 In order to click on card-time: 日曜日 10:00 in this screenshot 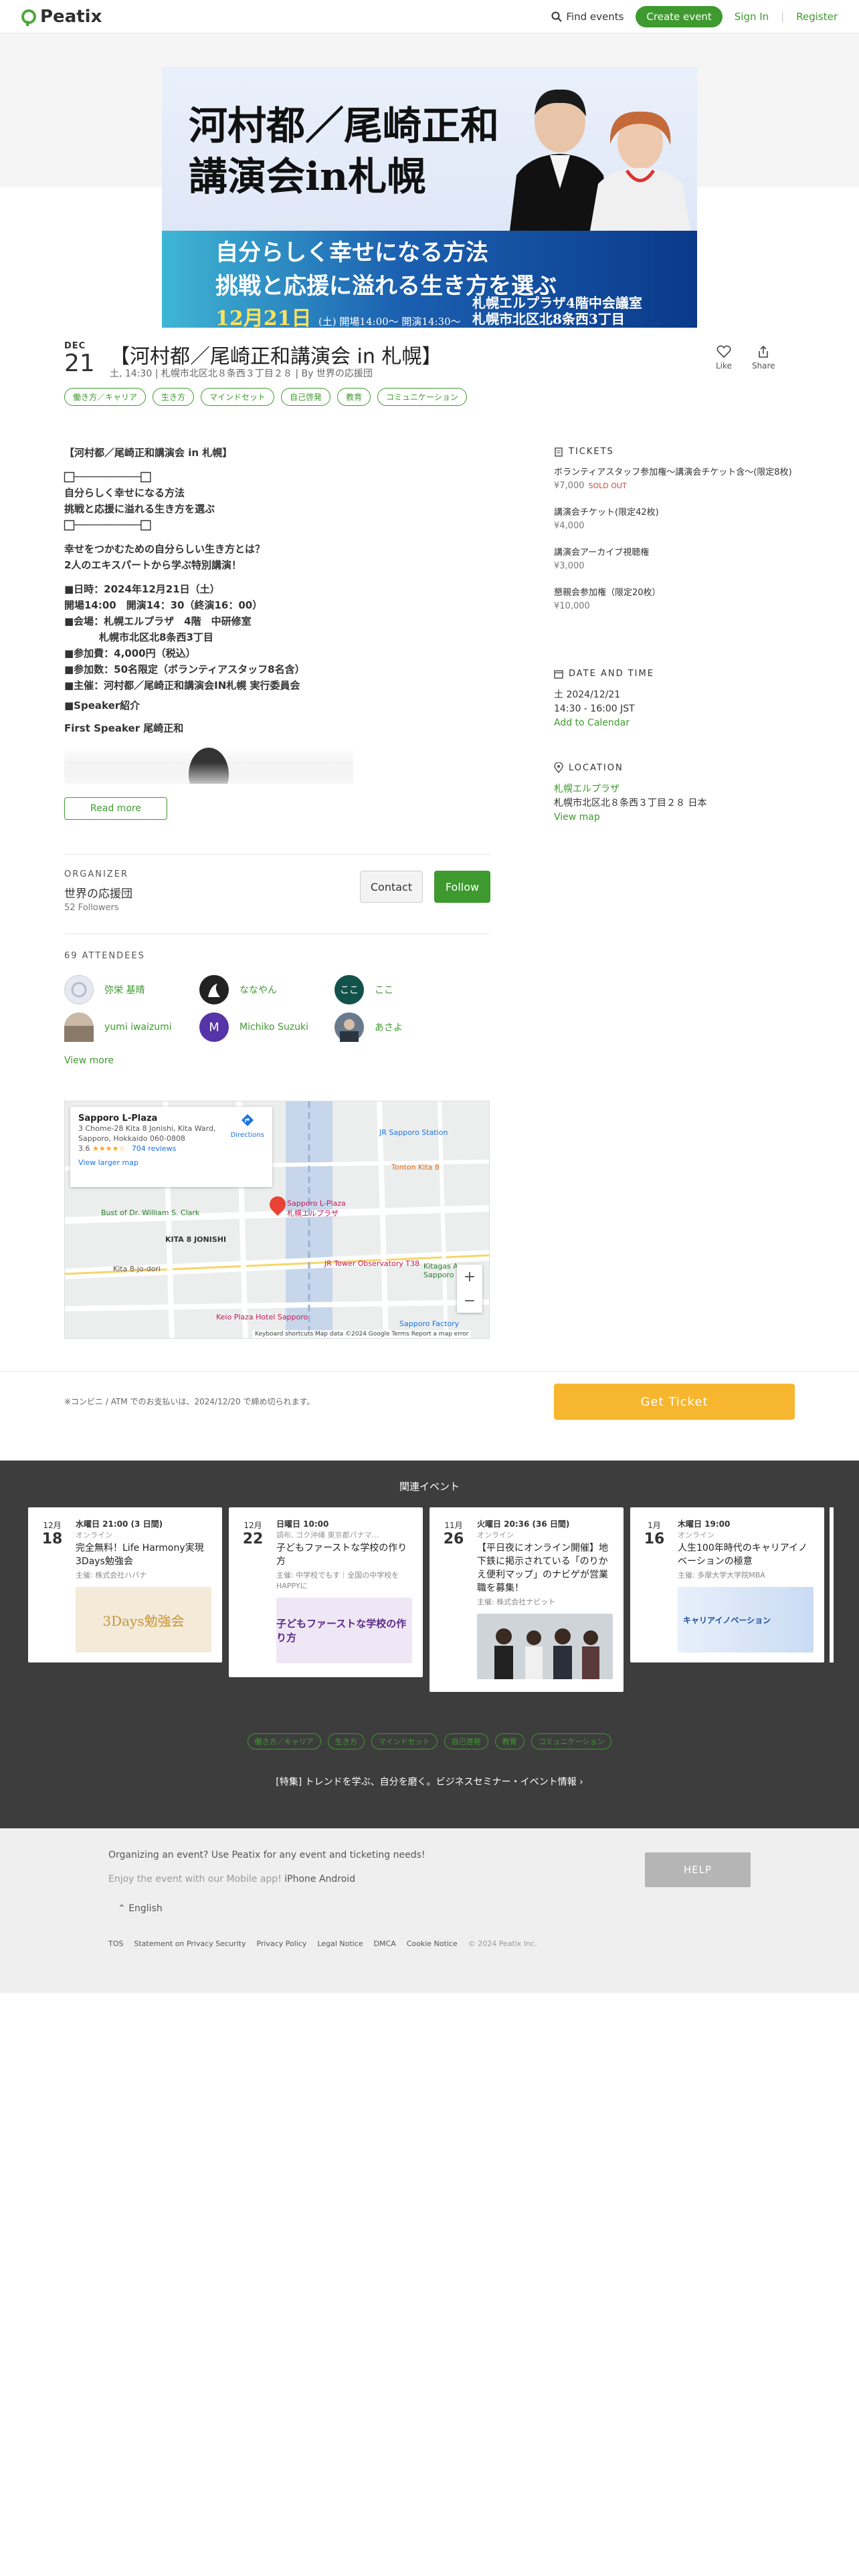, I will do `click(302, 1524)`.